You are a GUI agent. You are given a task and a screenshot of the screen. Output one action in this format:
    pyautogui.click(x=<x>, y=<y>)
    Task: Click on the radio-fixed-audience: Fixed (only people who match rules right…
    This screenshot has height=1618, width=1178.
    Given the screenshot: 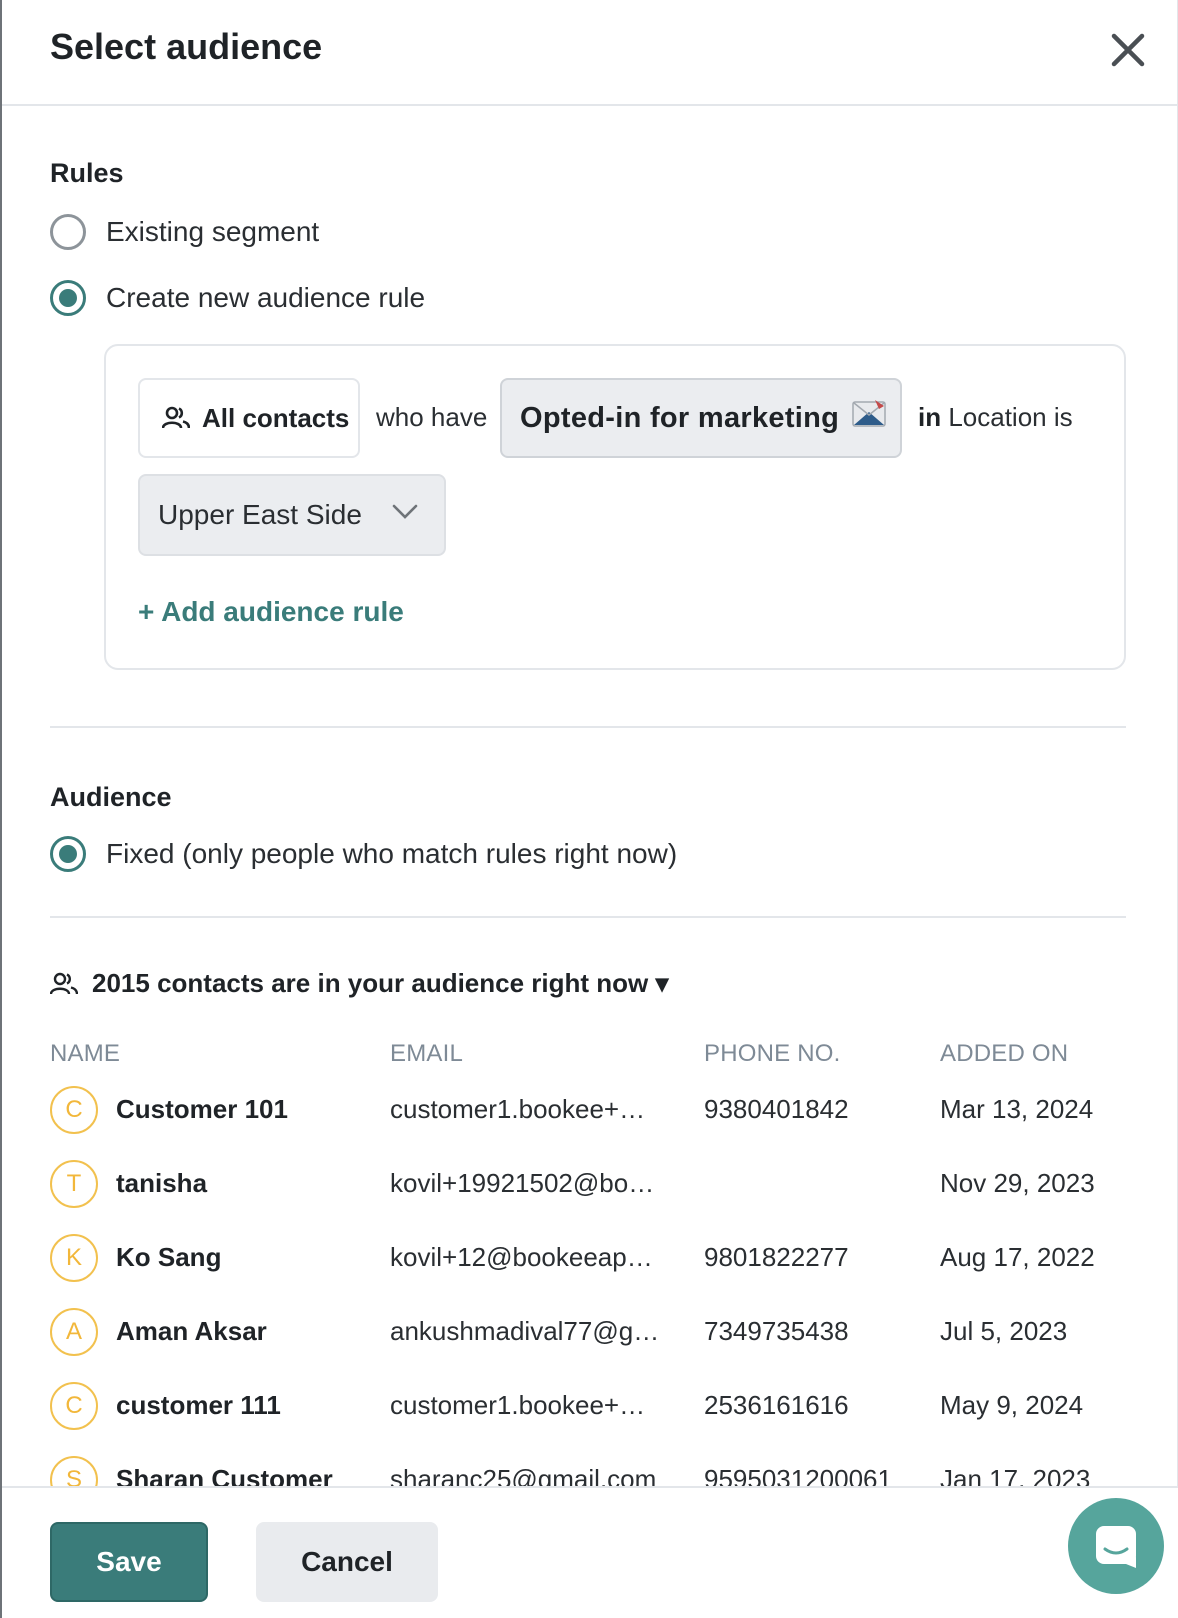 What is the action you would take?
    pyautogui.click(x=363, y=854)
    